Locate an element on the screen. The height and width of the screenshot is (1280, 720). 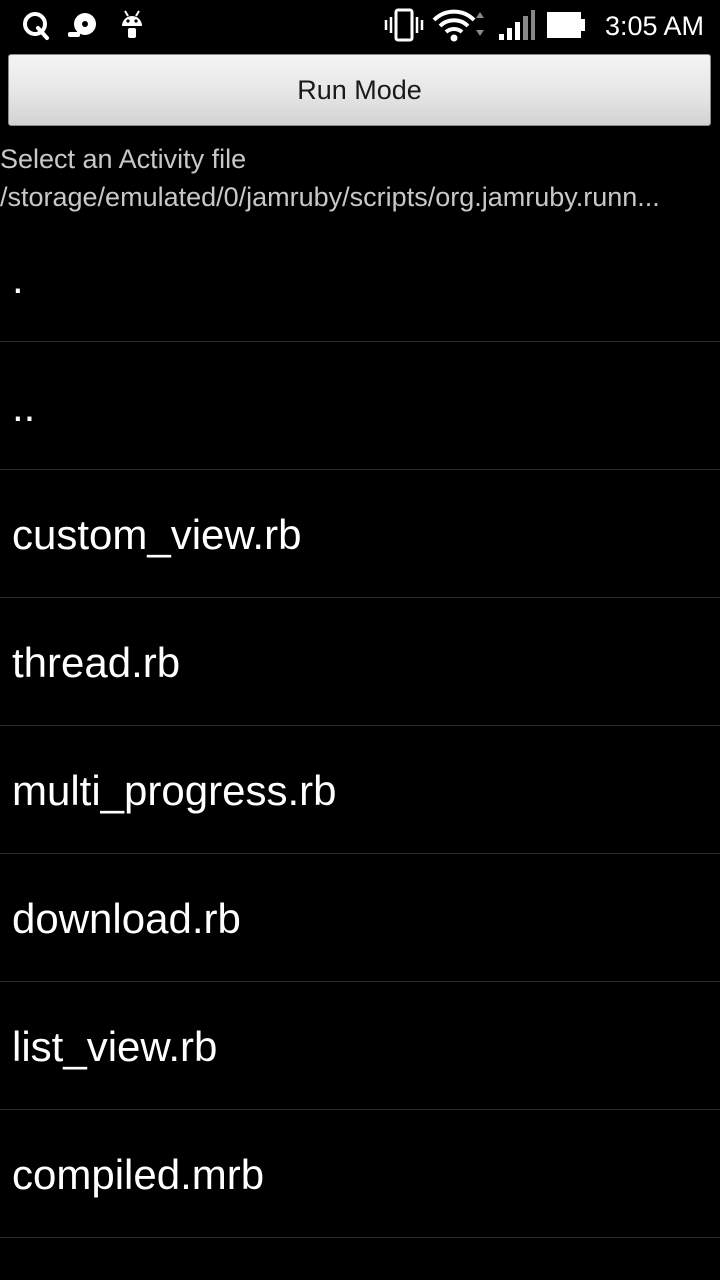
list-item: thread.rb is located at coordinates (360, 662).